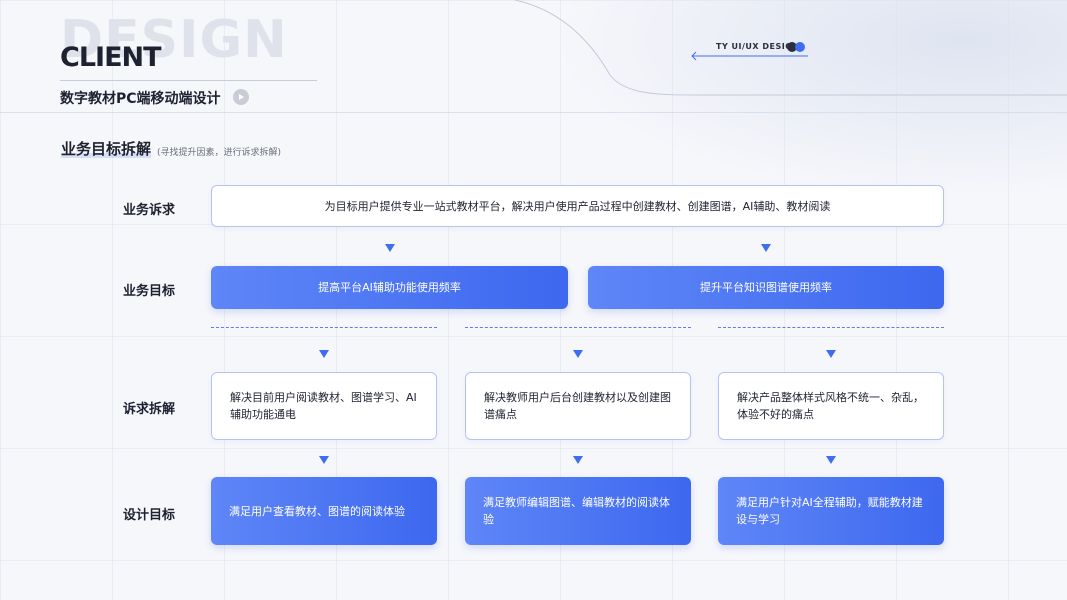  I want to click on goal-box: 提升平台知识图谱使用频率, so click(766, 287).